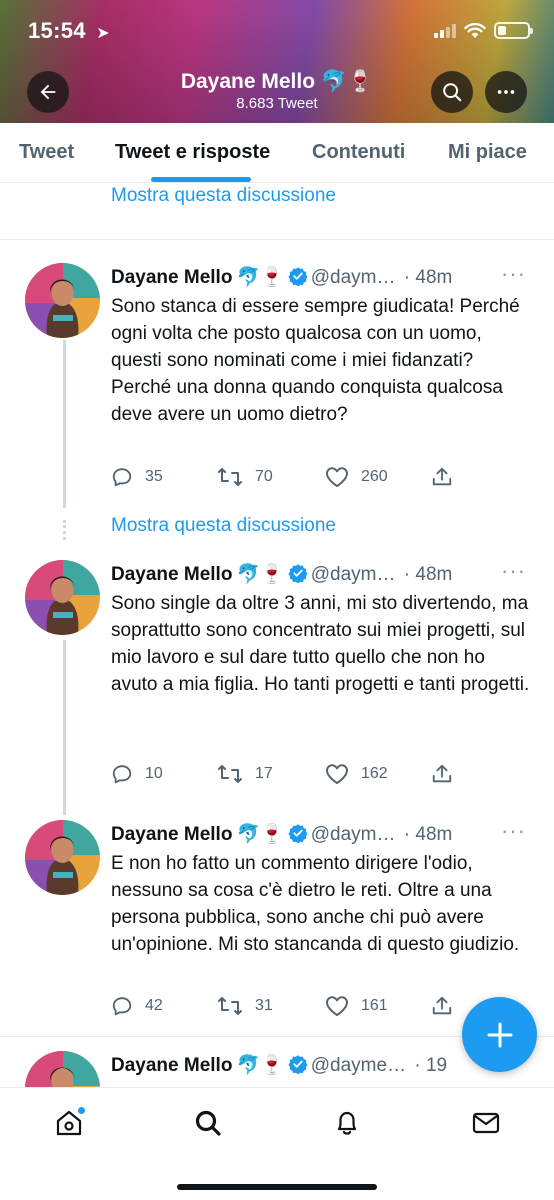 This screenshot has width=554, height=1200. What do you see at coordinates (374, 773) in the screenshot?
I see `like-count: 162` at bounding box center [374, 773].